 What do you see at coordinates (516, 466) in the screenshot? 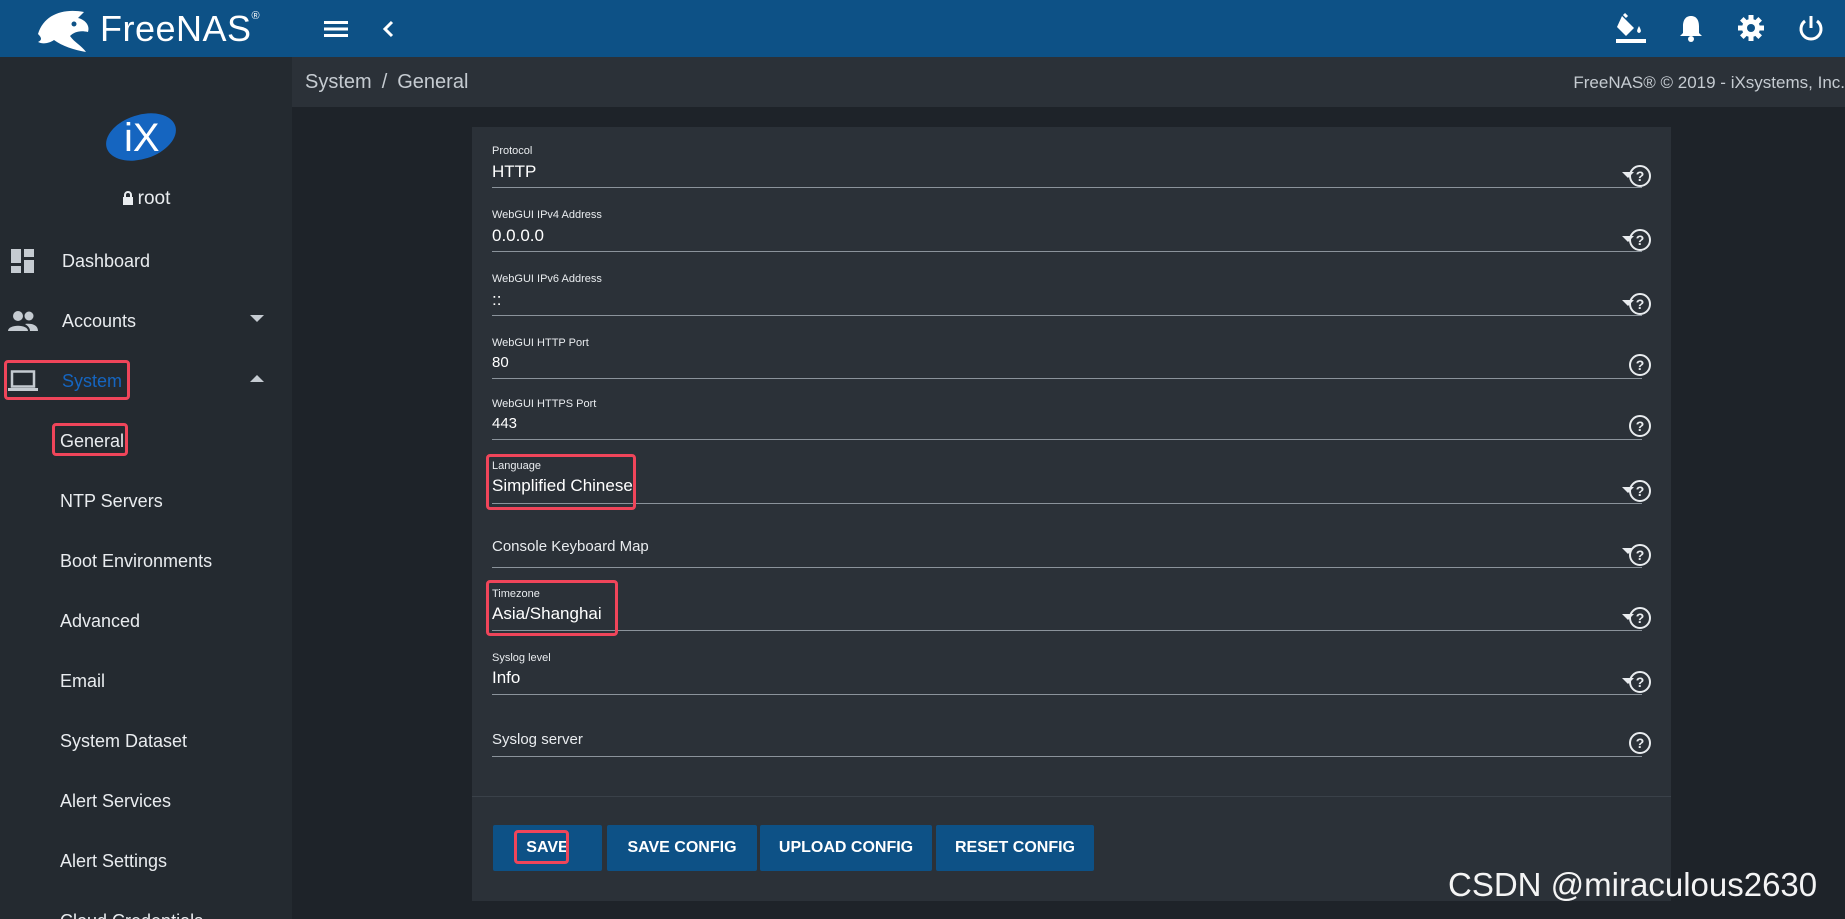
I see `language-label: Language` at bounding box center [516, 466].